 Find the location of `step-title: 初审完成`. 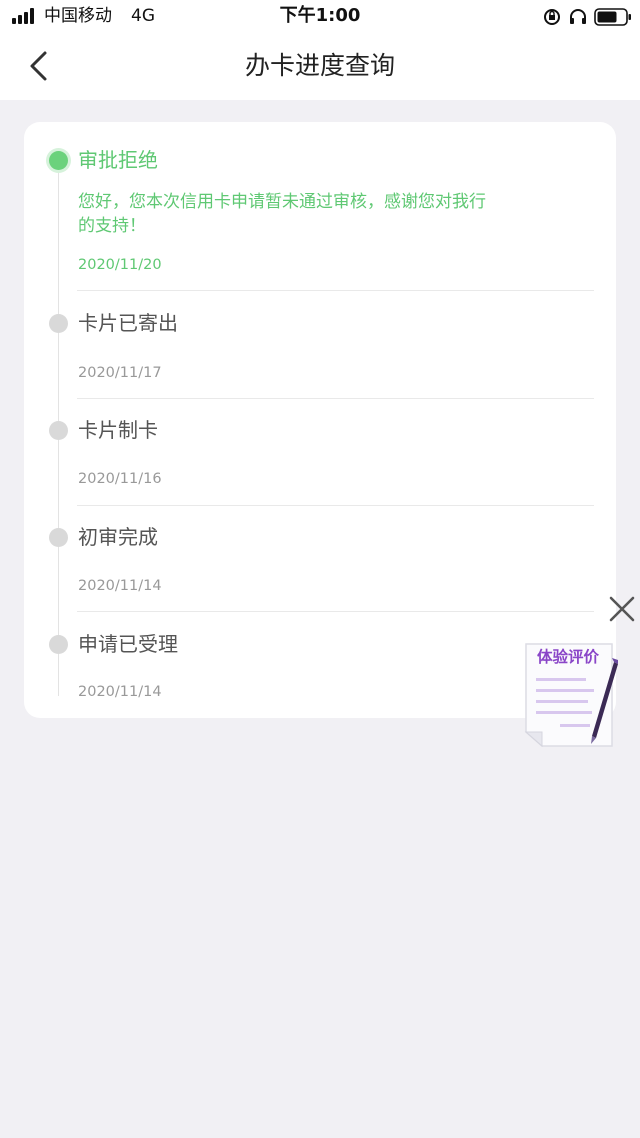

step-title: 初审完成 is located at coordinates (118, 537).